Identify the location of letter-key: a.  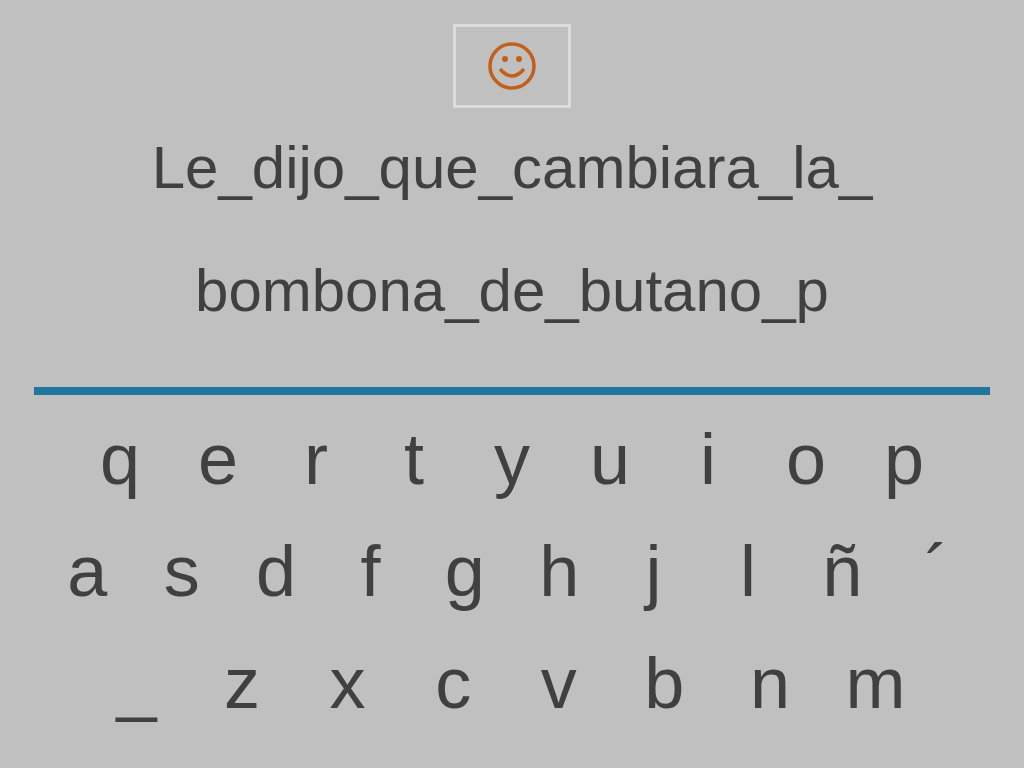
(87, 571).